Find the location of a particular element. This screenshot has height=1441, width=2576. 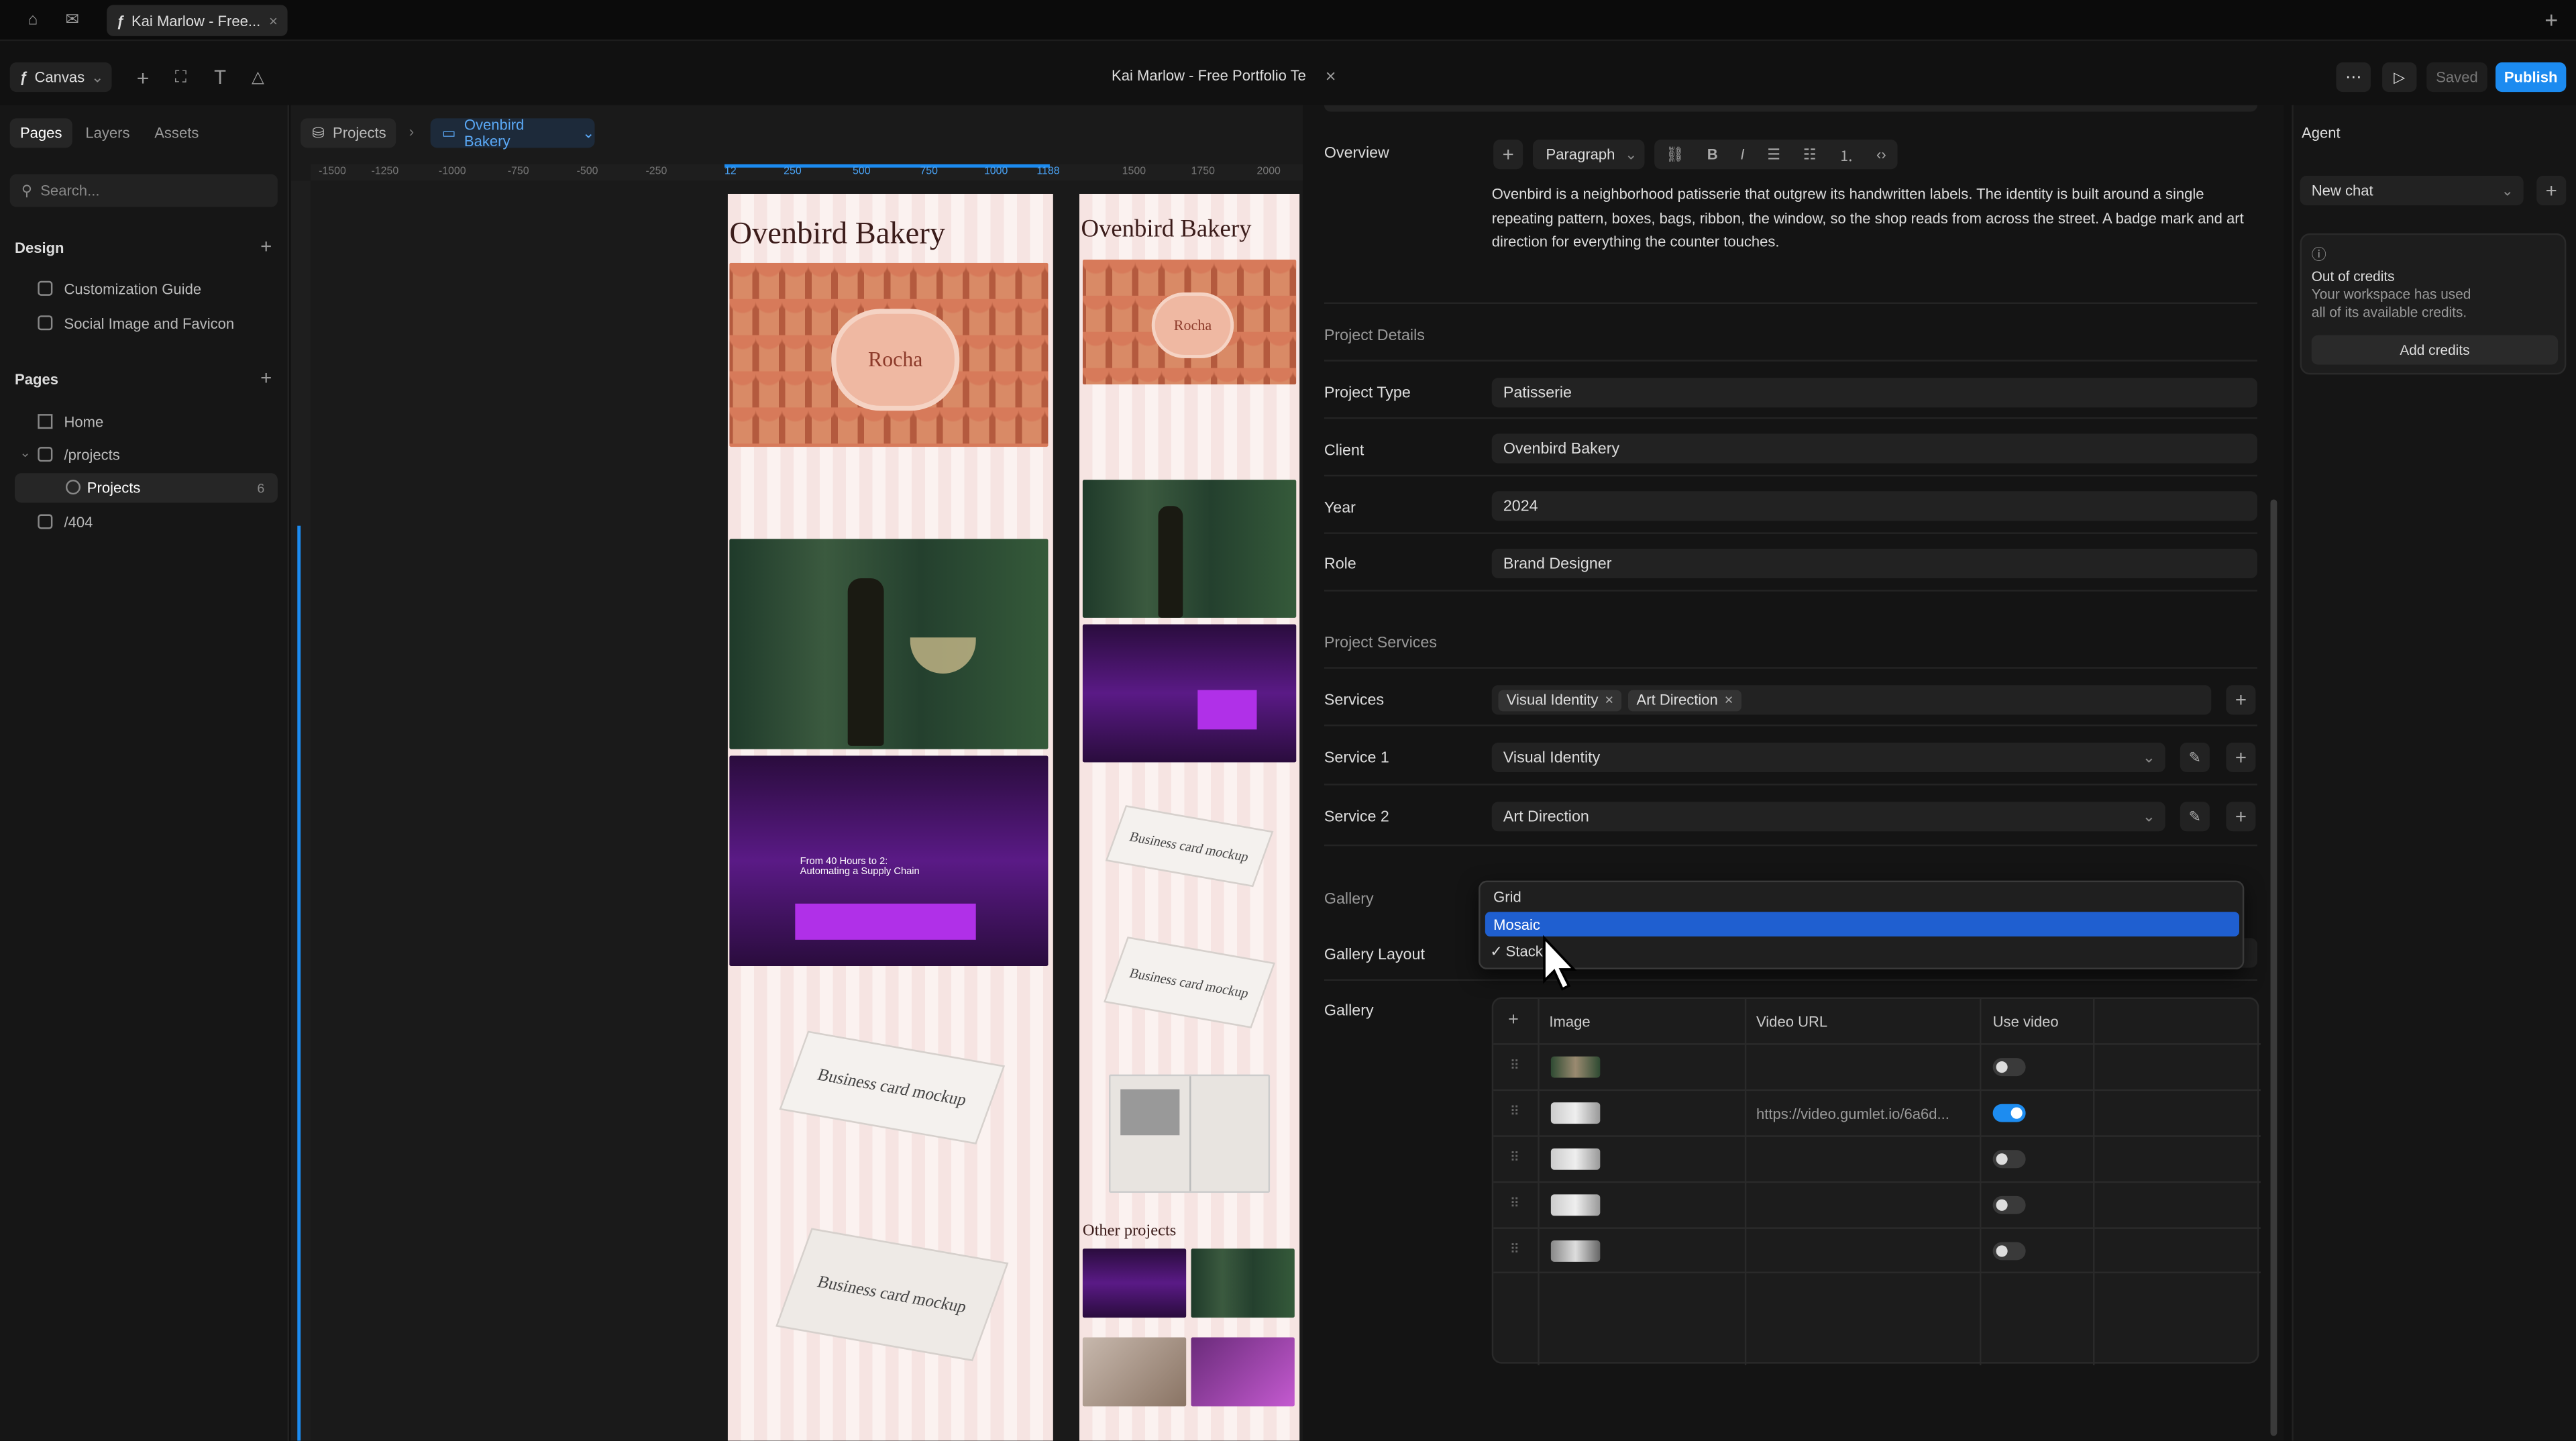

project-type-input: Patisserie is located at coordinates (1874, 393).